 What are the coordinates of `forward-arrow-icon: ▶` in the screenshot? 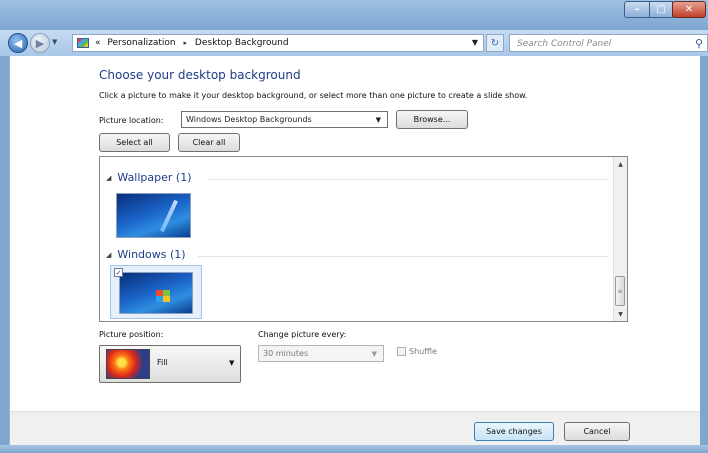 It's located at (40, 43).